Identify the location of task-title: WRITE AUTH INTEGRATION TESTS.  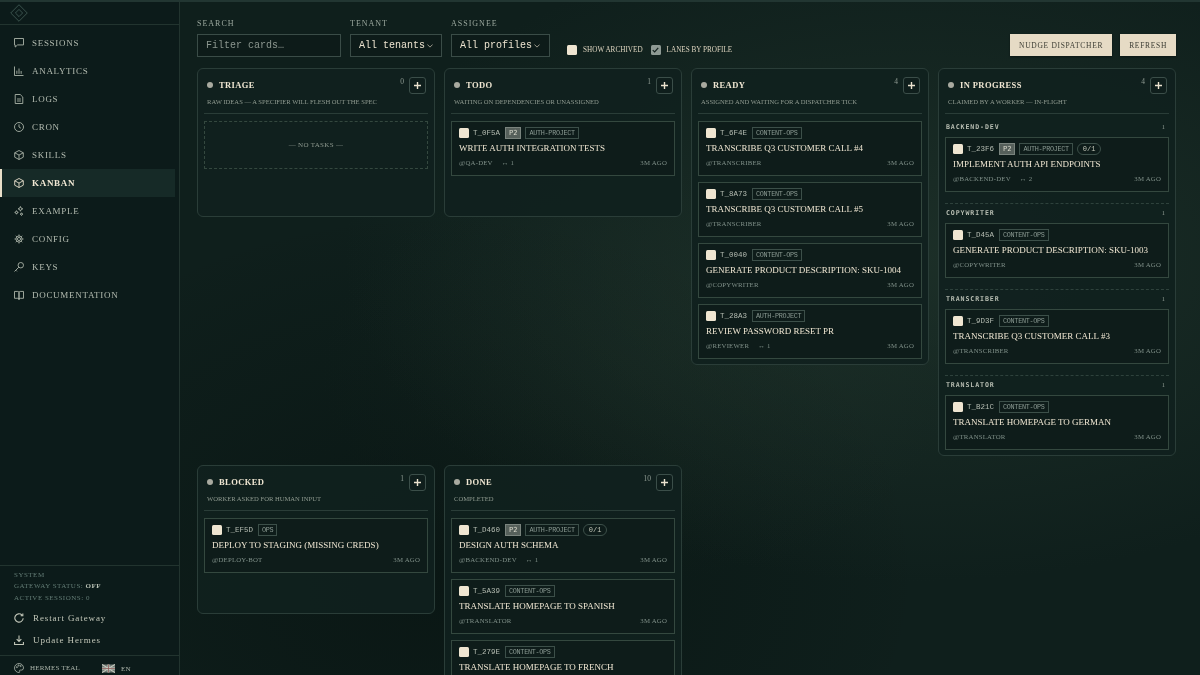
(533, 148).